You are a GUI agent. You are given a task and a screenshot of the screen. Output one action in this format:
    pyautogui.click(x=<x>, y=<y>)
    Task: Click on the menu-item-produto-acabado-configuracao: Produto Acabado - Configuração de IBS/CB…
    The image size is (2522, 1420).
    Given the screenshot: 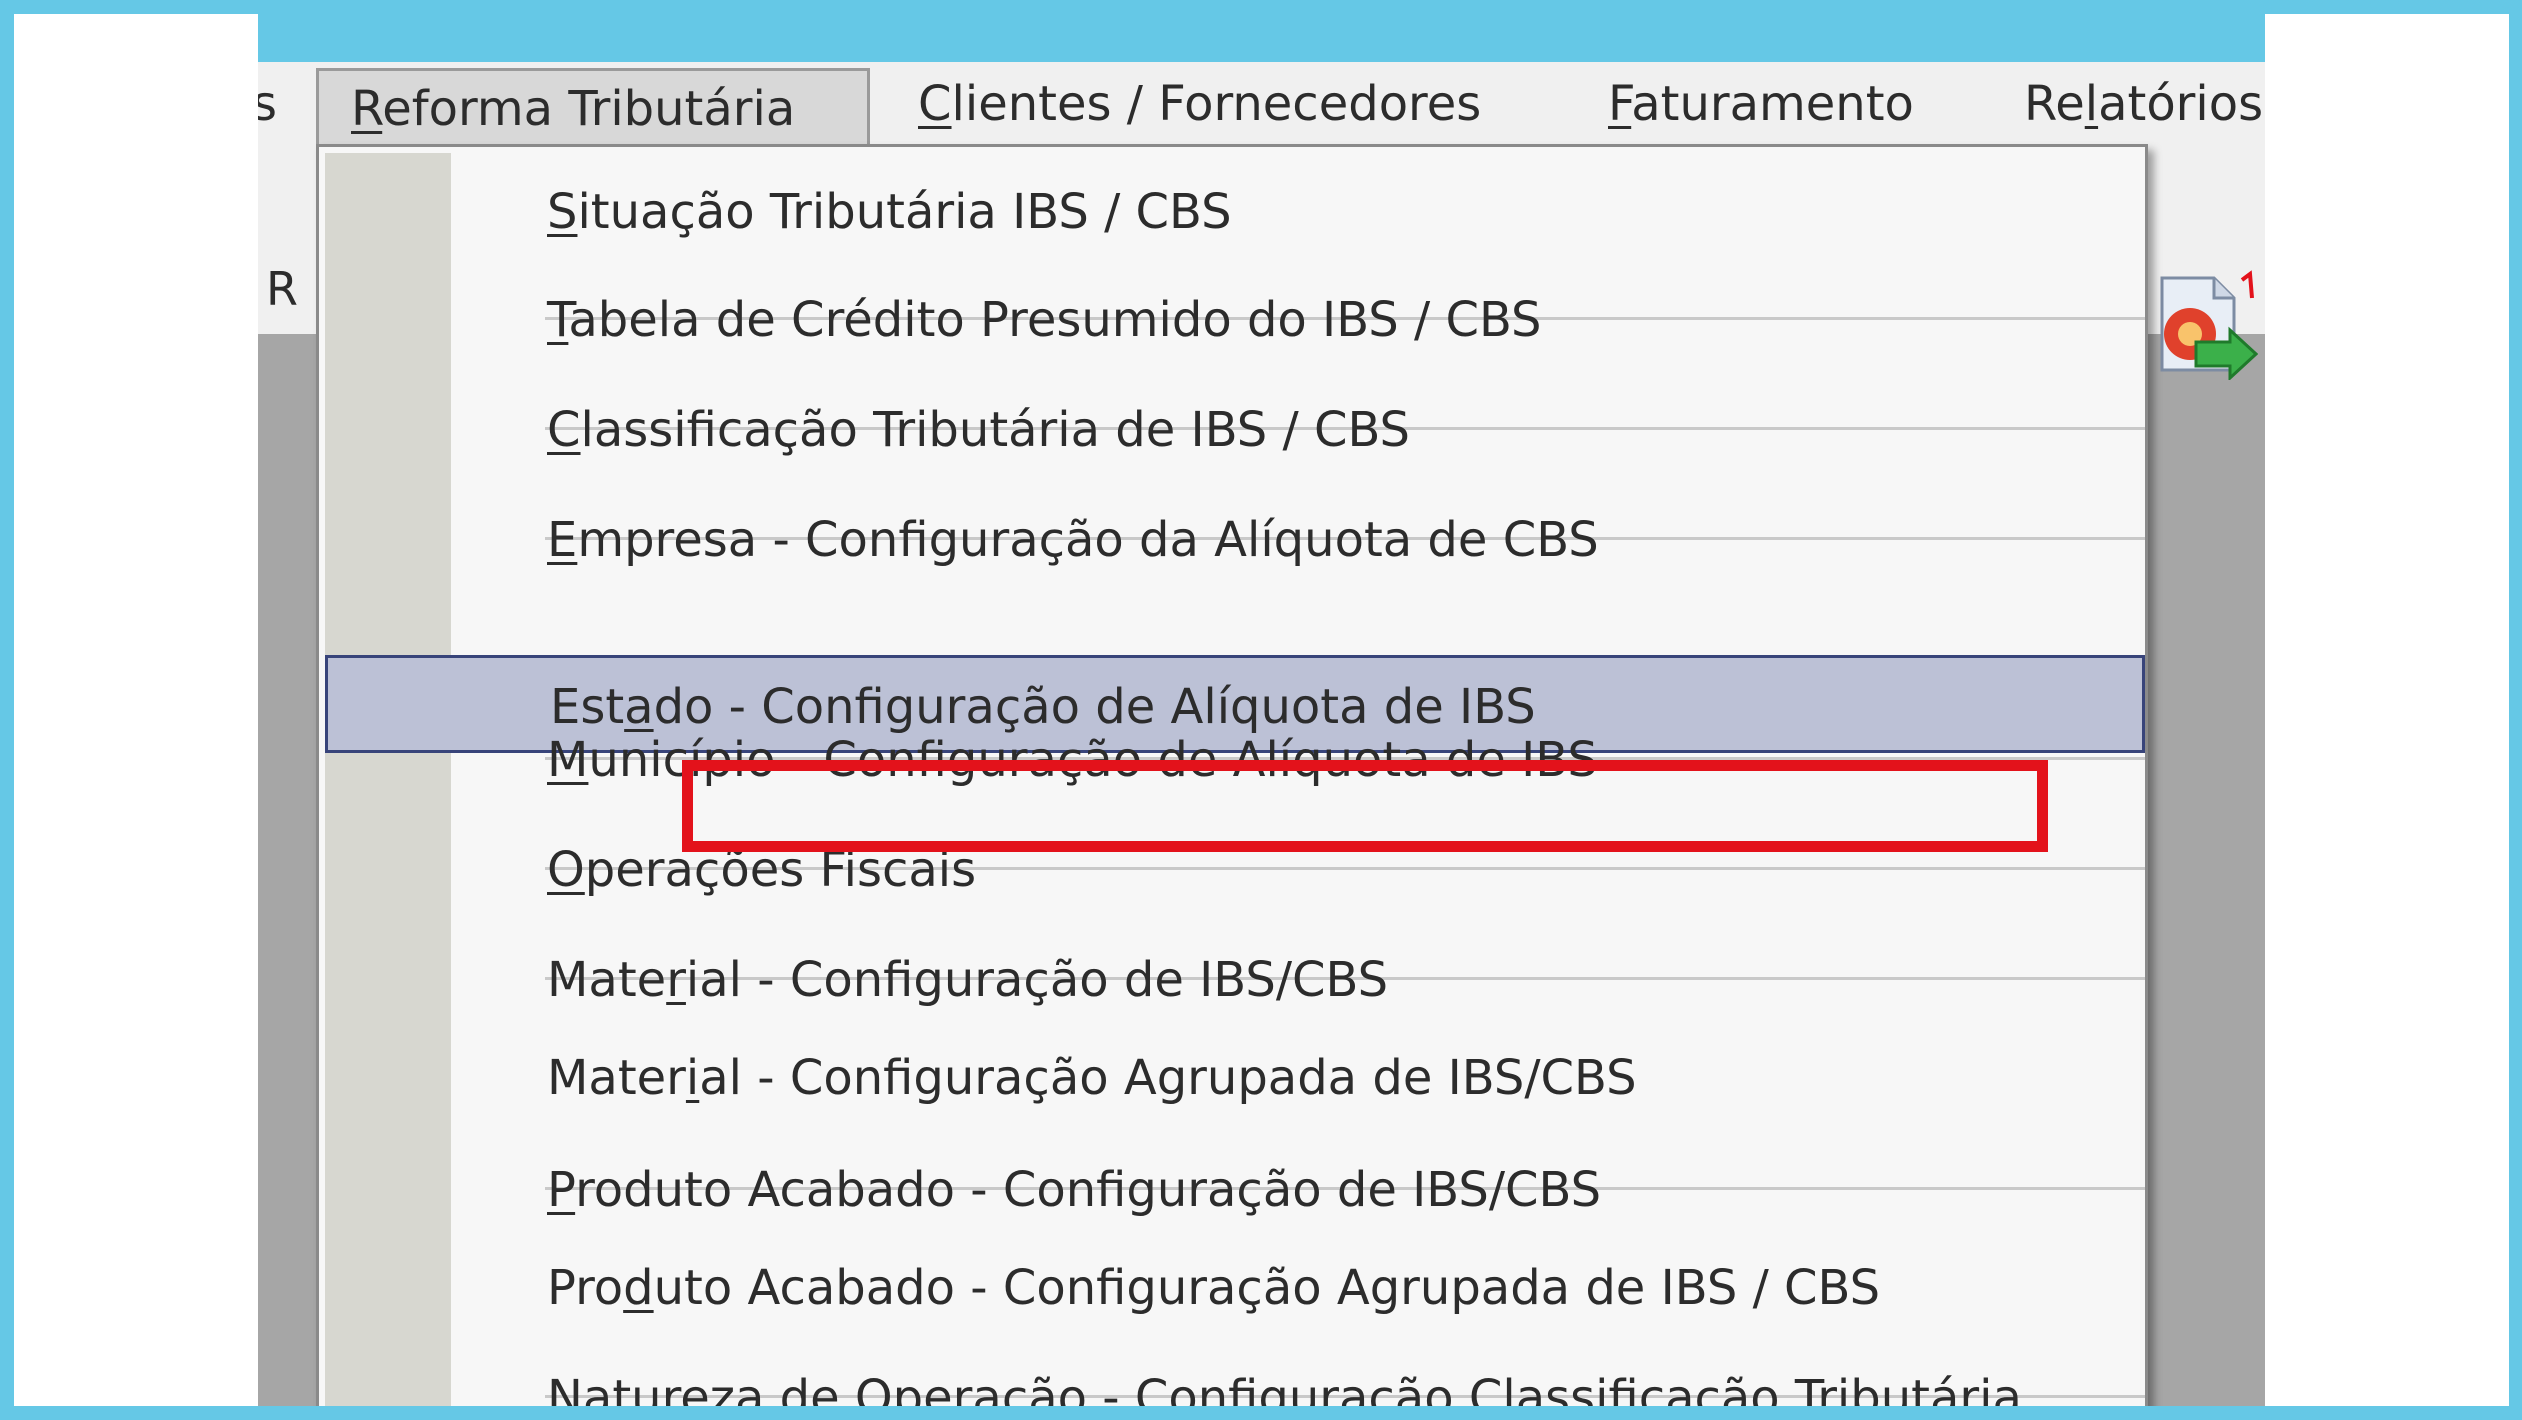 What is the action you would take?
    pyautogui.click(x=1232, y=1190)
    